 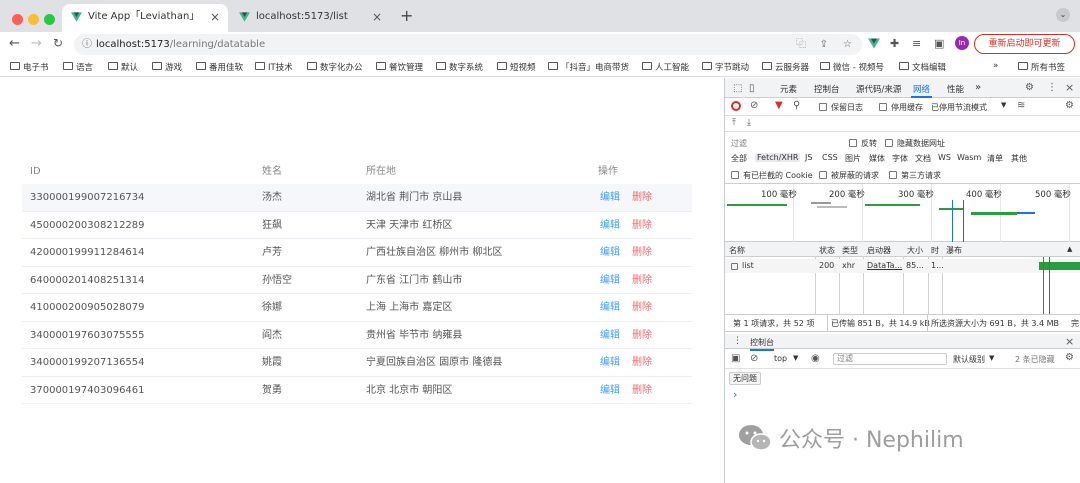 I want to click on bookmark-folder: 电子书, so click(x=29, y=67).